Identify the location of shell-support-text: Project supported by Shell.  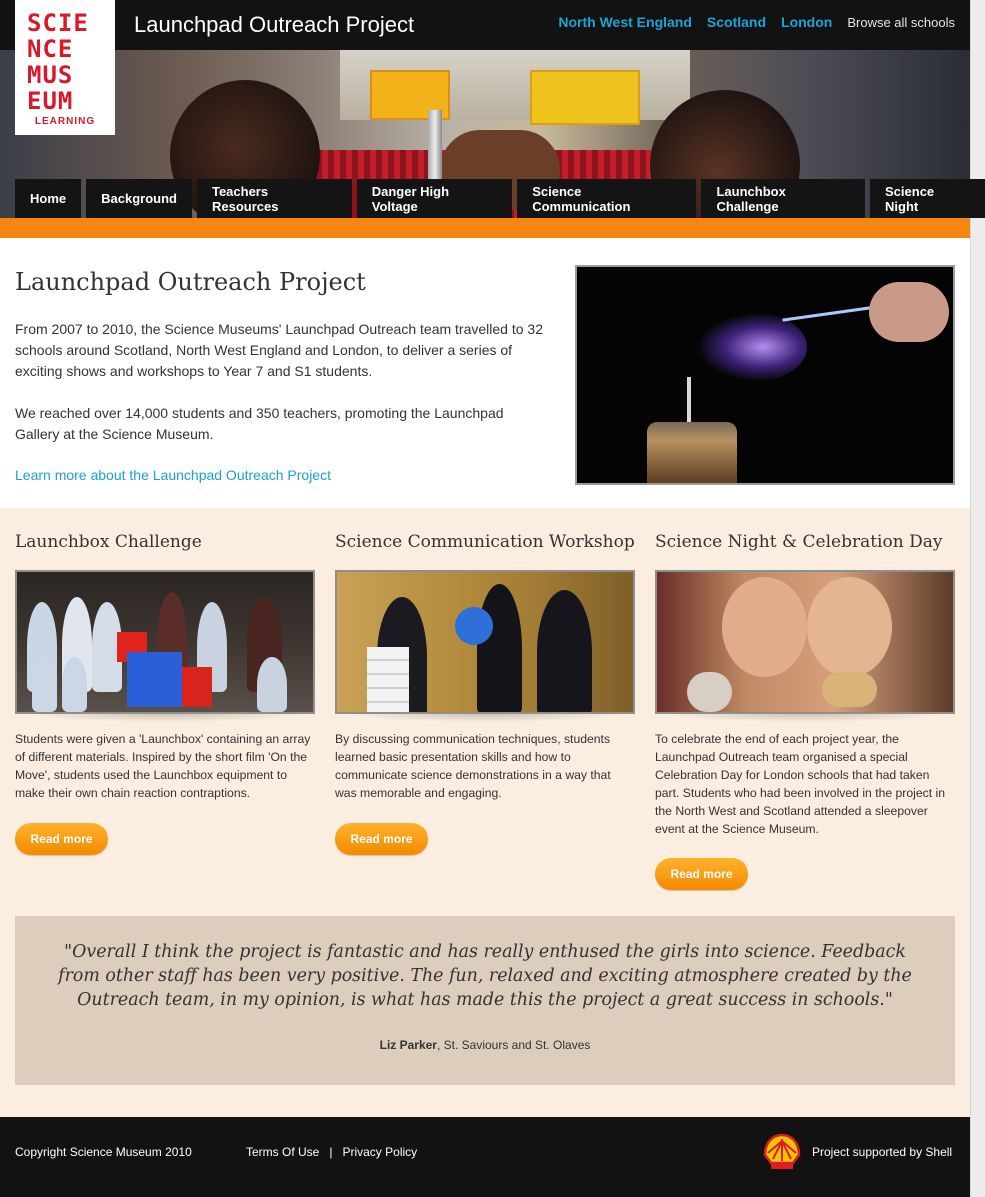
(882, 1152).